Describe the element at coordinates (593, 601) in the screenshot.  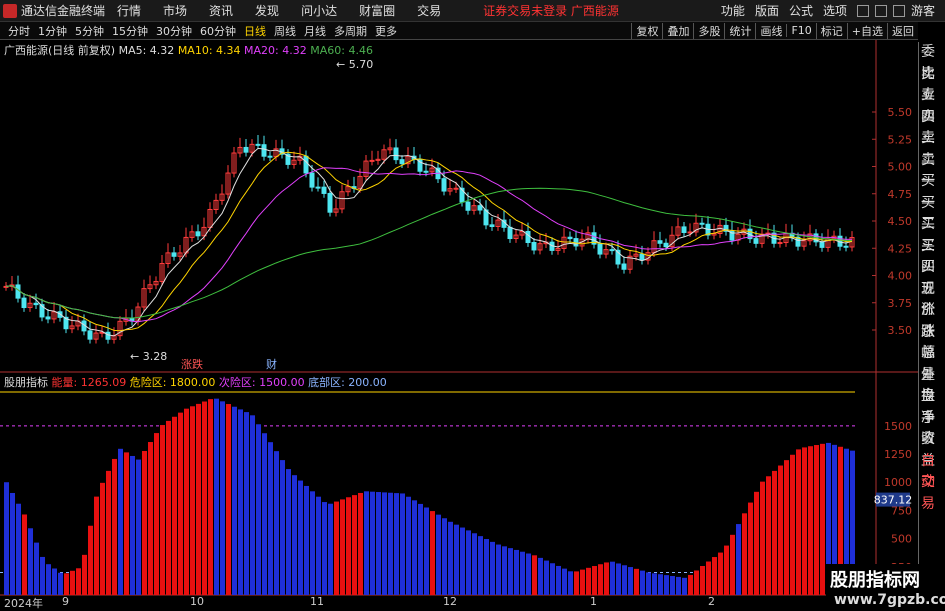
I see `x-label: 1` at that location.